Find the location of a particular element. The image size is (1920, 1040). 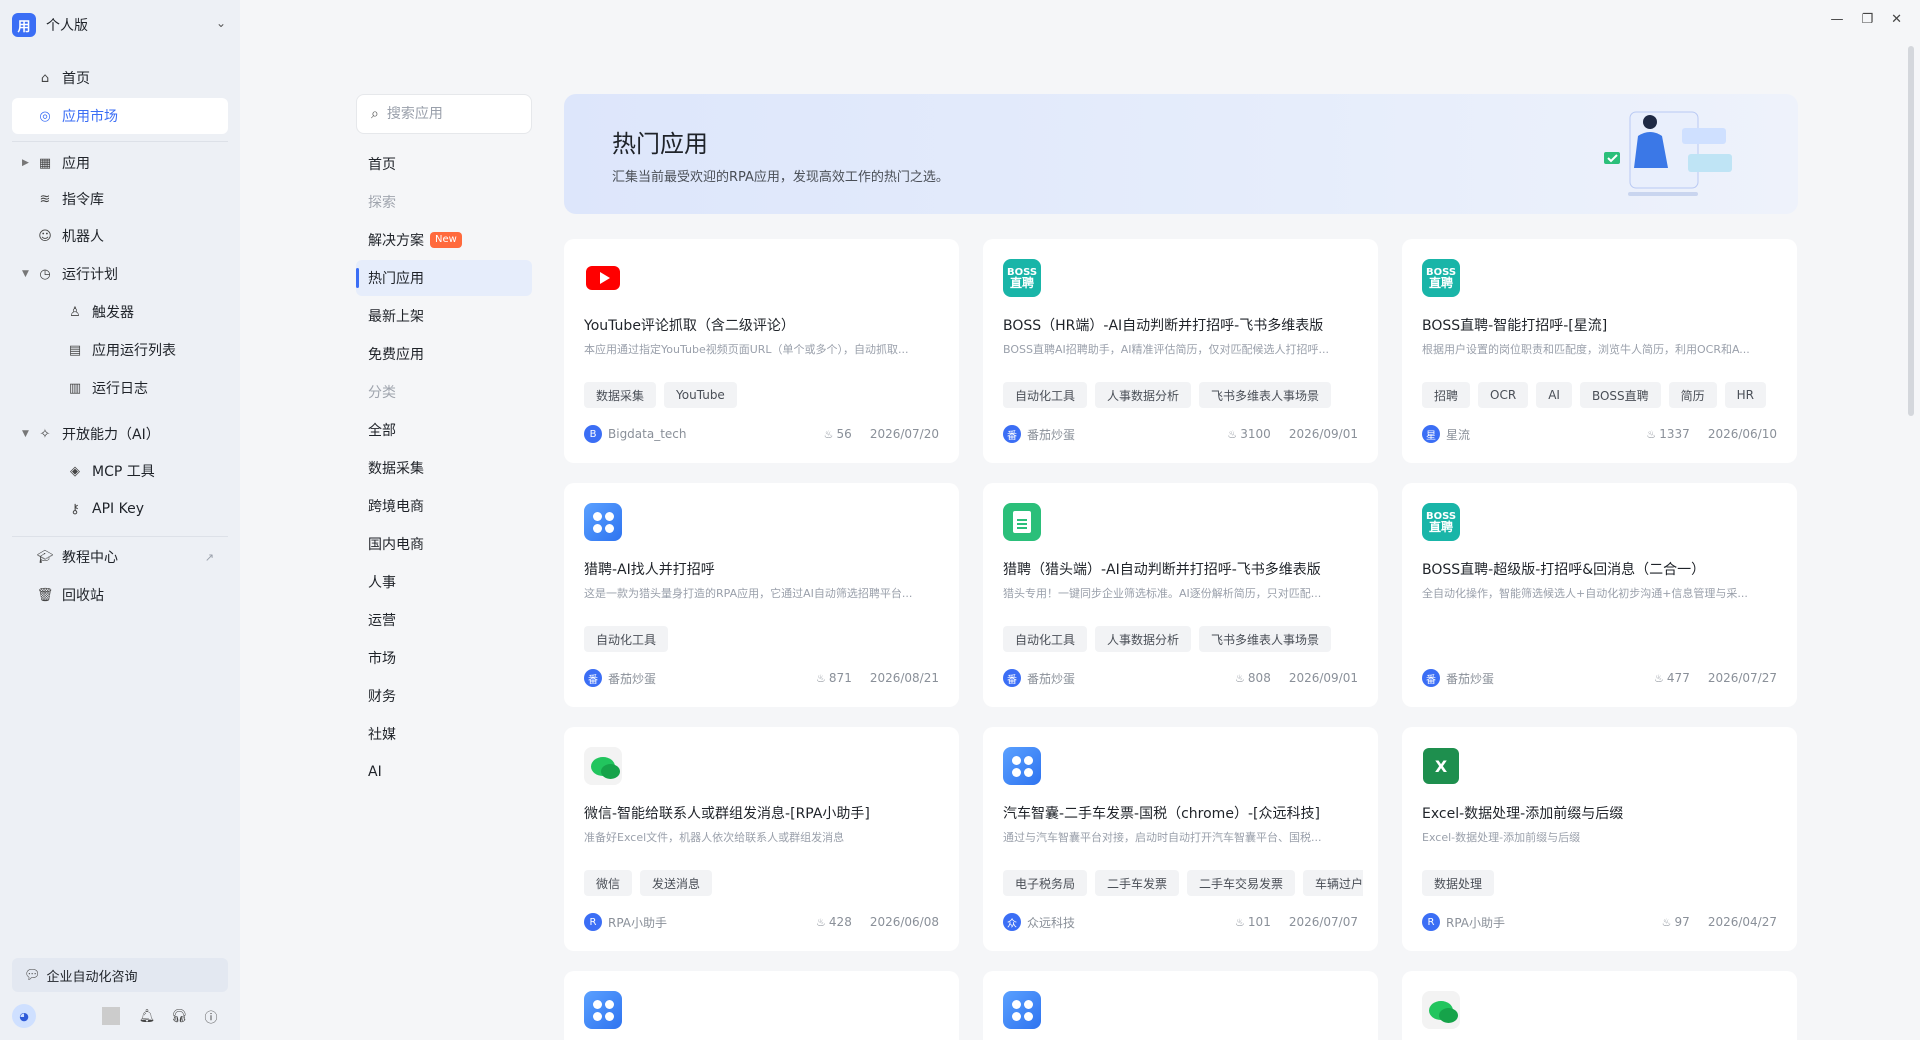

category-ai: AI is located at coordinates (444, 772).